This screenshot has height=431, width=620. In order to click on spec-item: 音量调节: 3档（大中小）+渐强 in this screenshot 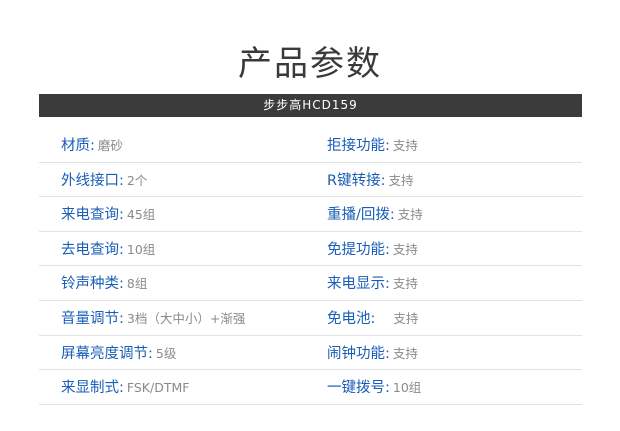, I will do `click(153, 318)`.